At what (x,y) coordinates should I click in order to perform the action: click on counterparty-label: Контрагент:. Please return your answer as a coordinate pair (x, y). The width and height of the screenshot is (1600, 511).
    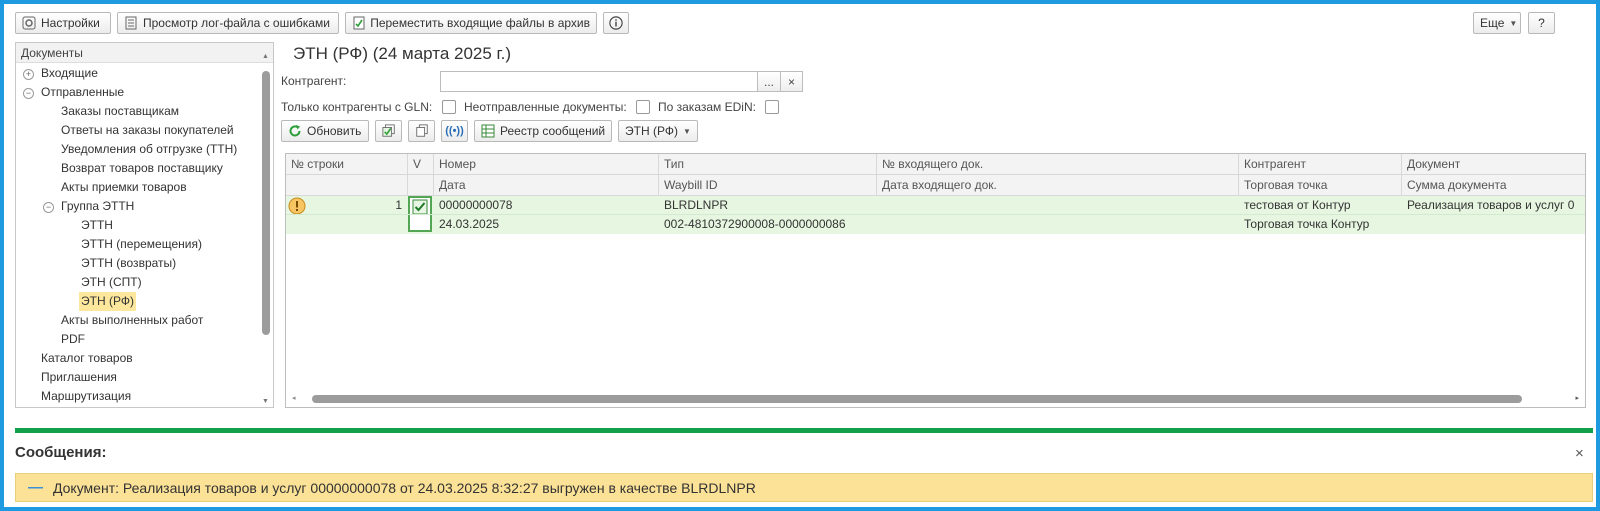
    Looking at the image, I should click on (314, 81).